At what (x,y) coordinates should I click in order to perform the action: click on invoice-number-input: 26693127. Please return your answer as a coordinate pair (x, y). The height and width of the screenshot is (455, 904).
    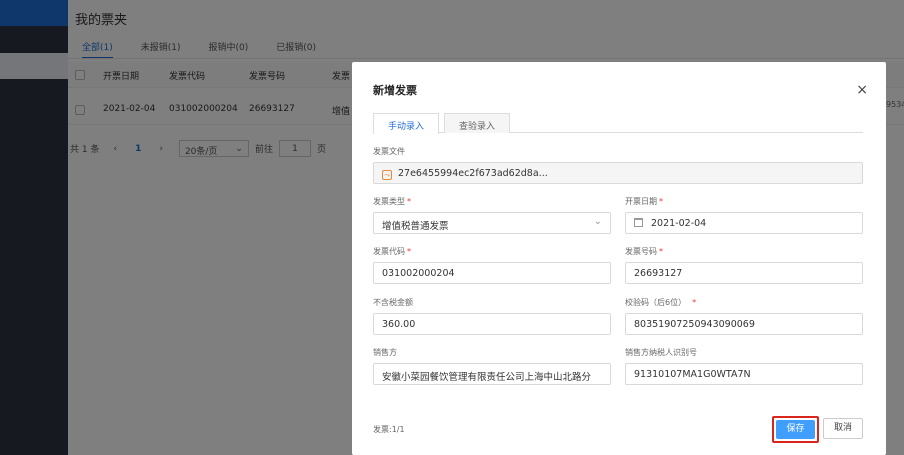
    Looking at the image, I should click on (744, 273).